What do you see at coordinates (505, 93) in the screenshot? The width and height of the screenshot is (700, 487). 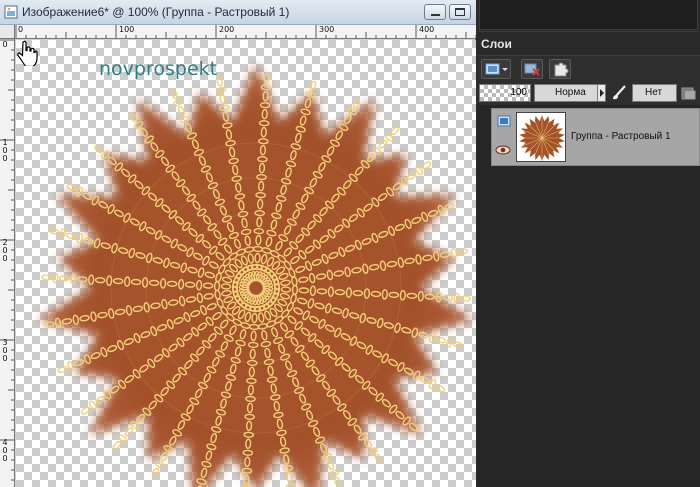 I see `opacity-field: 100` at bounding box center [505, 93].